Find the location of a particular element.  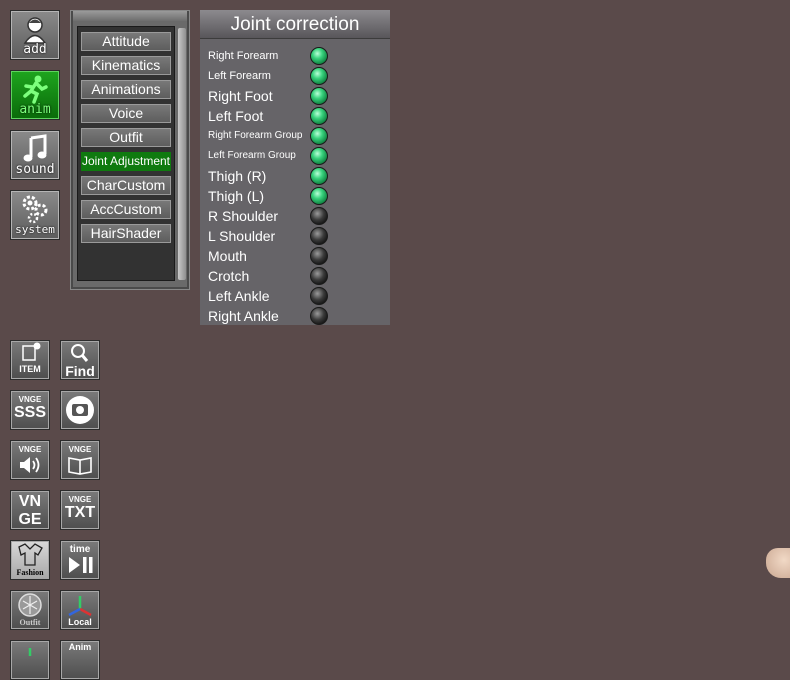

joint-row-right-forearm: Right Forearm is located at coordinates (298, 56).